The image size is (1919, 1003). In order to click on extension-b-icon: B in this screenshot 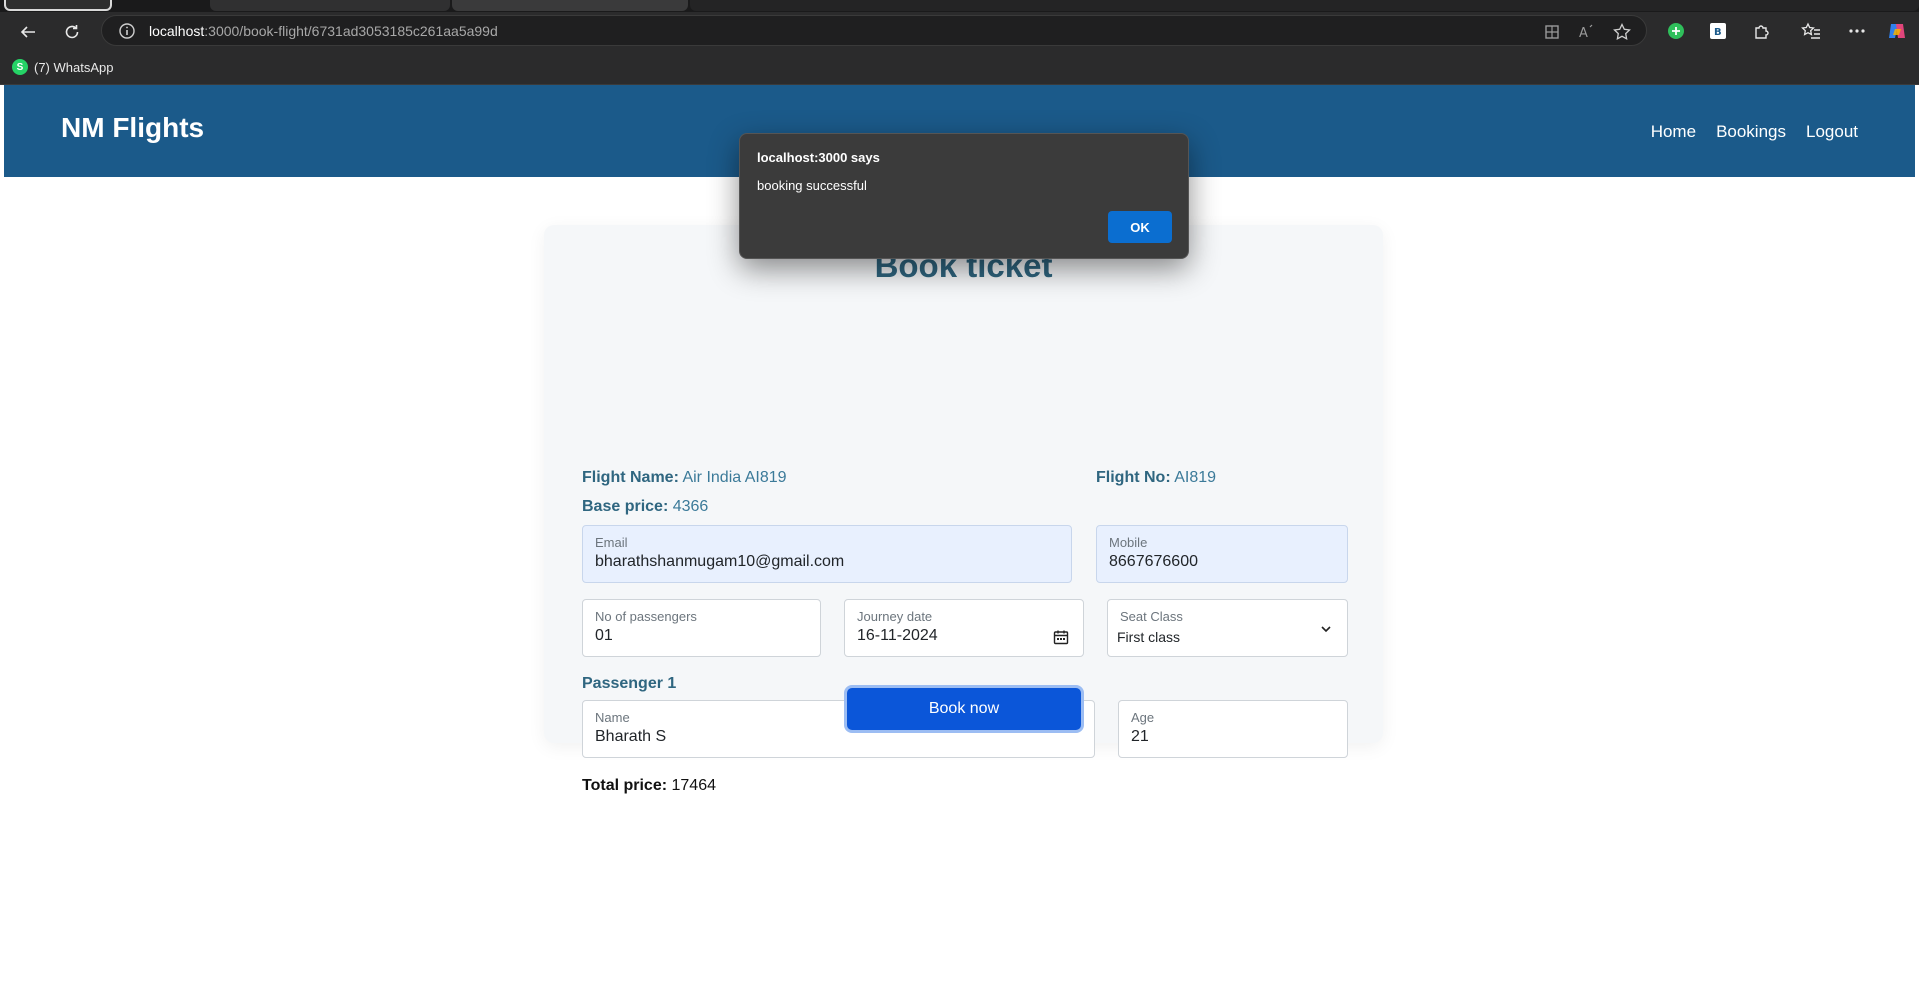, I will do `click(1718, 31)`.